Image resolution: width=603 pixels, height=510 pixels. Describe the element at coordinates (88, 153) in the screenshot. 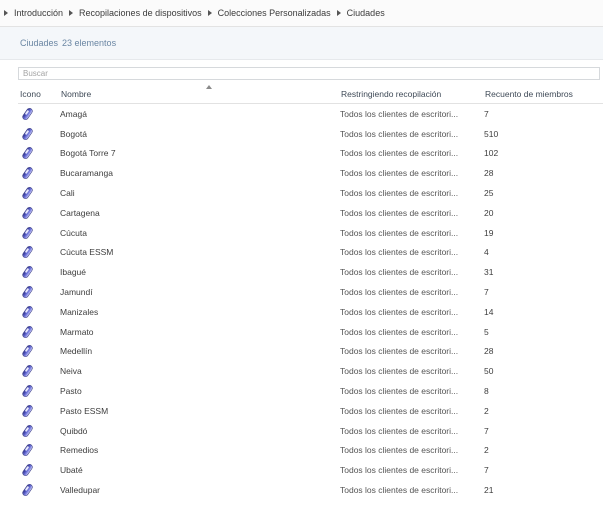

I see `row-name: Bogotá Torre 7` at that location.